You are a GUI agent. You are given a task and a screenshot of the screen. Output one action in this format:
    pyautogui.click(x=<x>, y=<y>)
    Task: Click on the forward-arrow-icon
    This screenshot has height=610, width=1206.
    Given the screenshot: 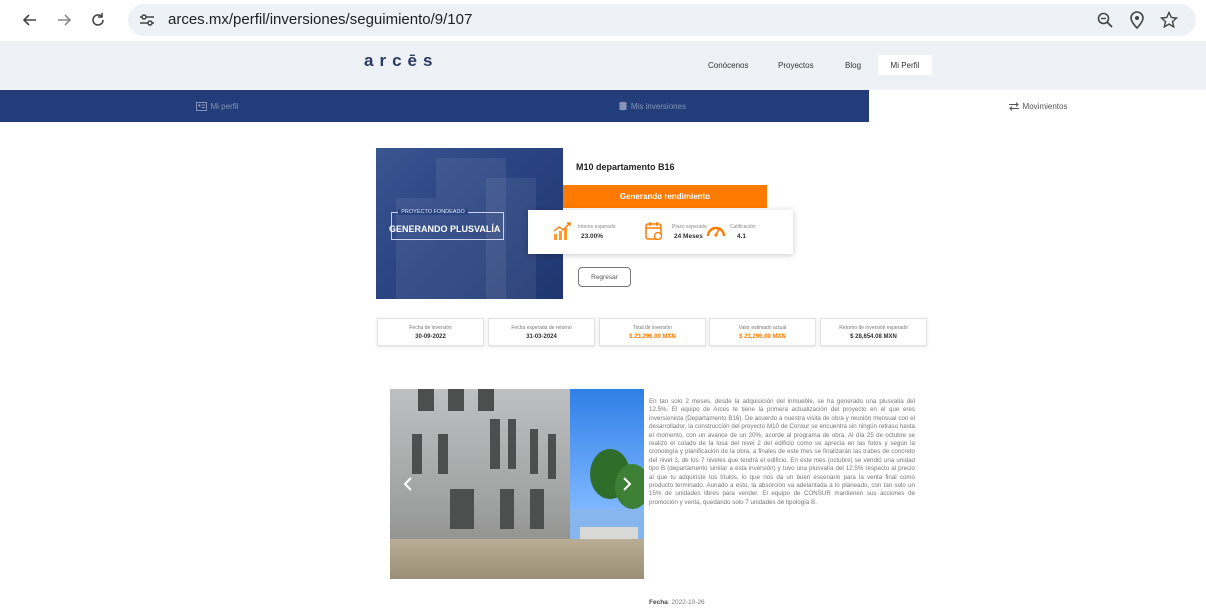 What is the action you would take?
    pyautogui.click(x=64, y=20)
    